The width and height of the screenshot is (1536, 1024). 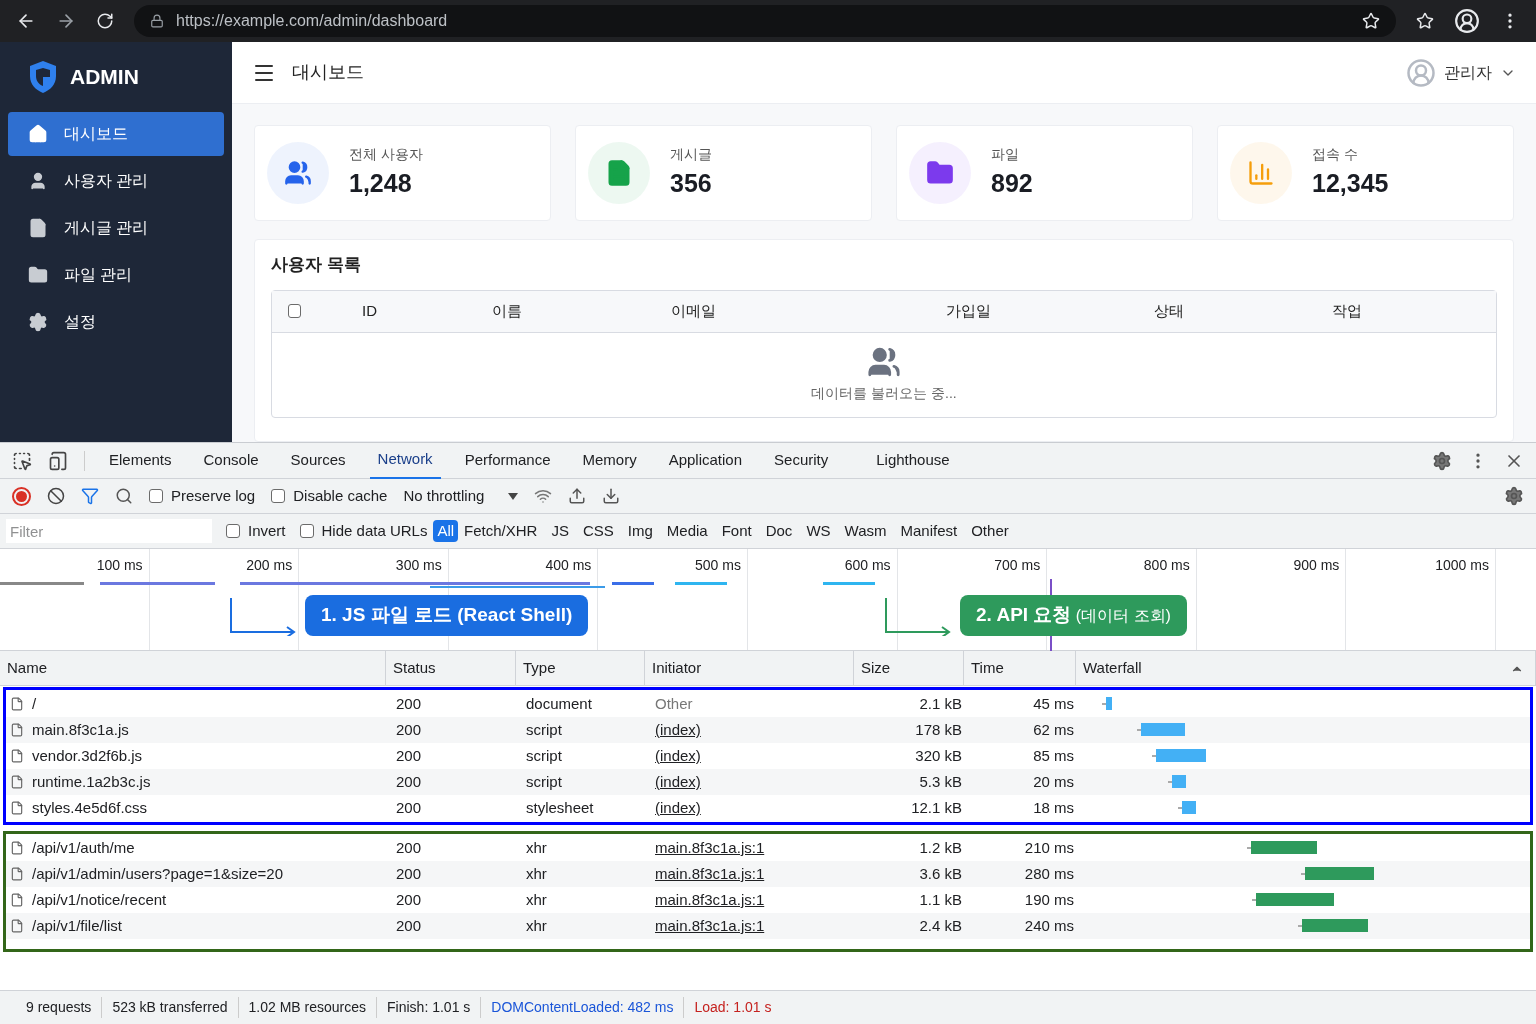 I want to click on column-header: 작업, so click(x=1347, y=311).